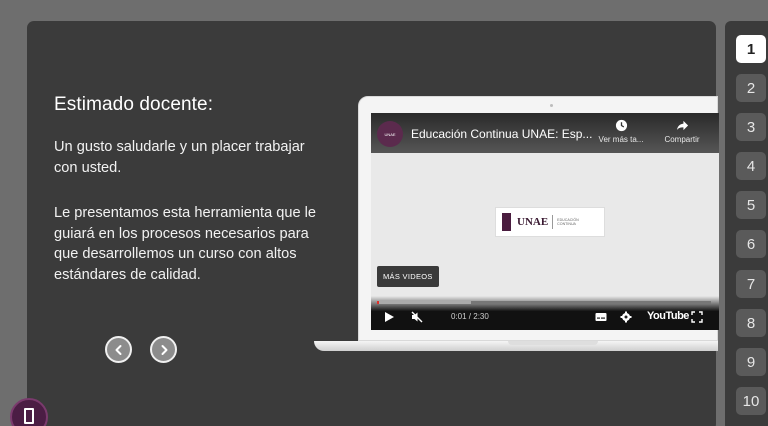 The height and width of the screenshot is (426, 768). What do you see at coordinates (568, 222) in the screenshot?
I see `unae-logo-subtitle: EDUCACIÓN CONTINUA` at bounding box center [568, 222].